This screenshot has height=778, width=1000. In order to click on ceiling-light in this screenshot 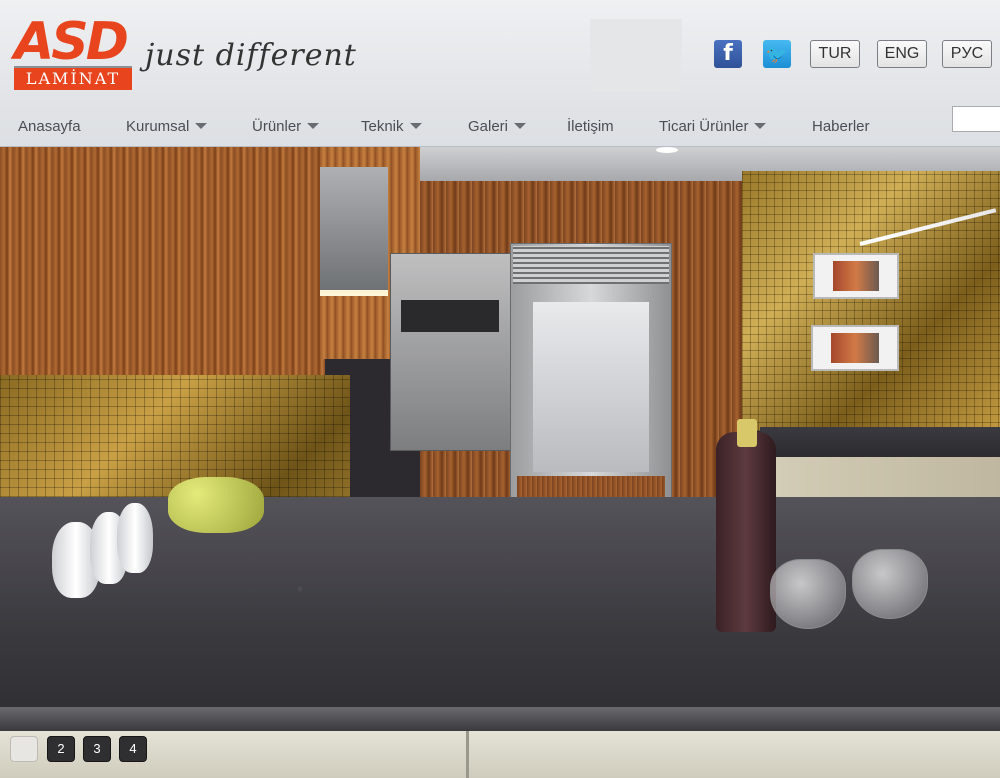, I will do `click(667, 150)`.